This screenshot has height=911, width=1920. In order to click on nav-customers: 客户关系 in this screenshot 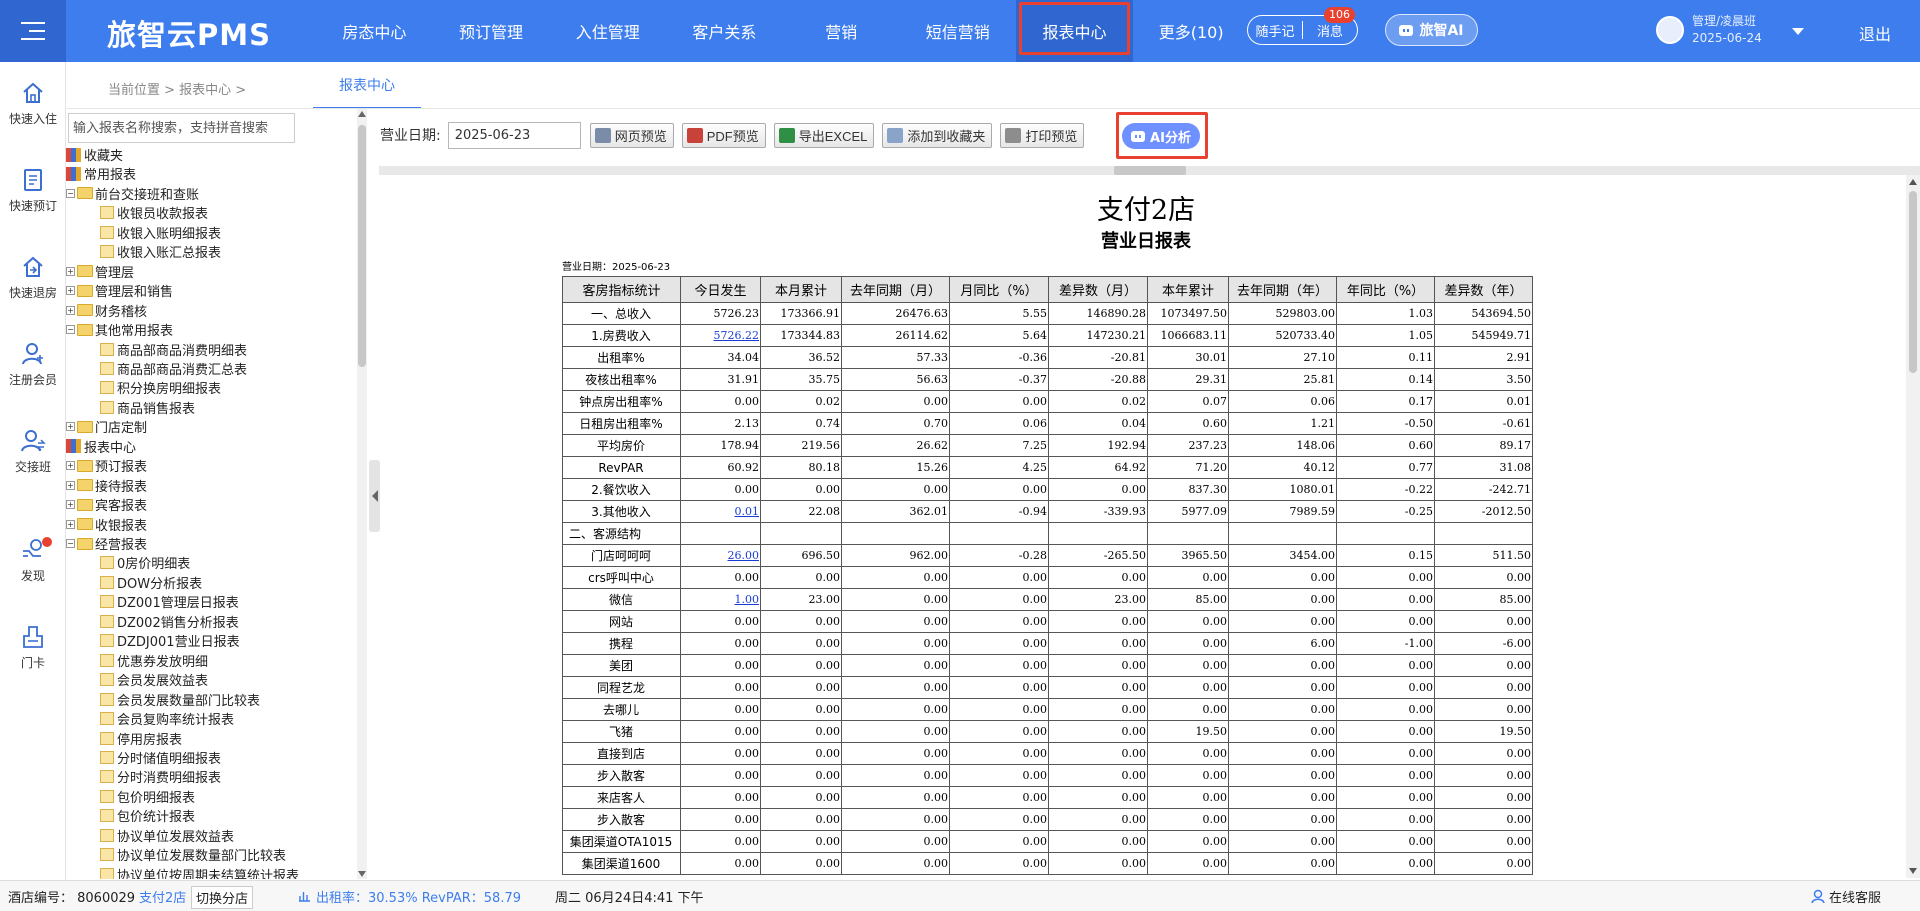, I will do `click(724, 31)`.